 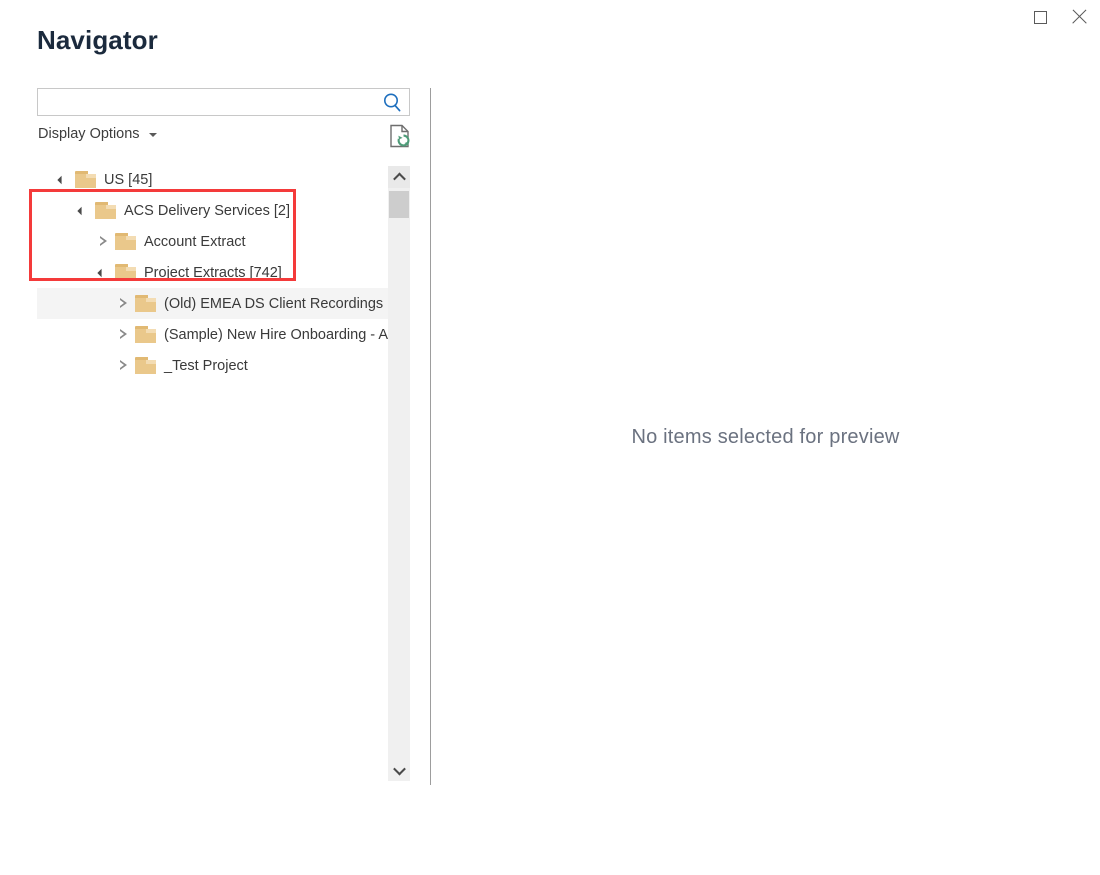 I want to click on tree-item-label: Project Extracts [742], so click(x=213, y=272).